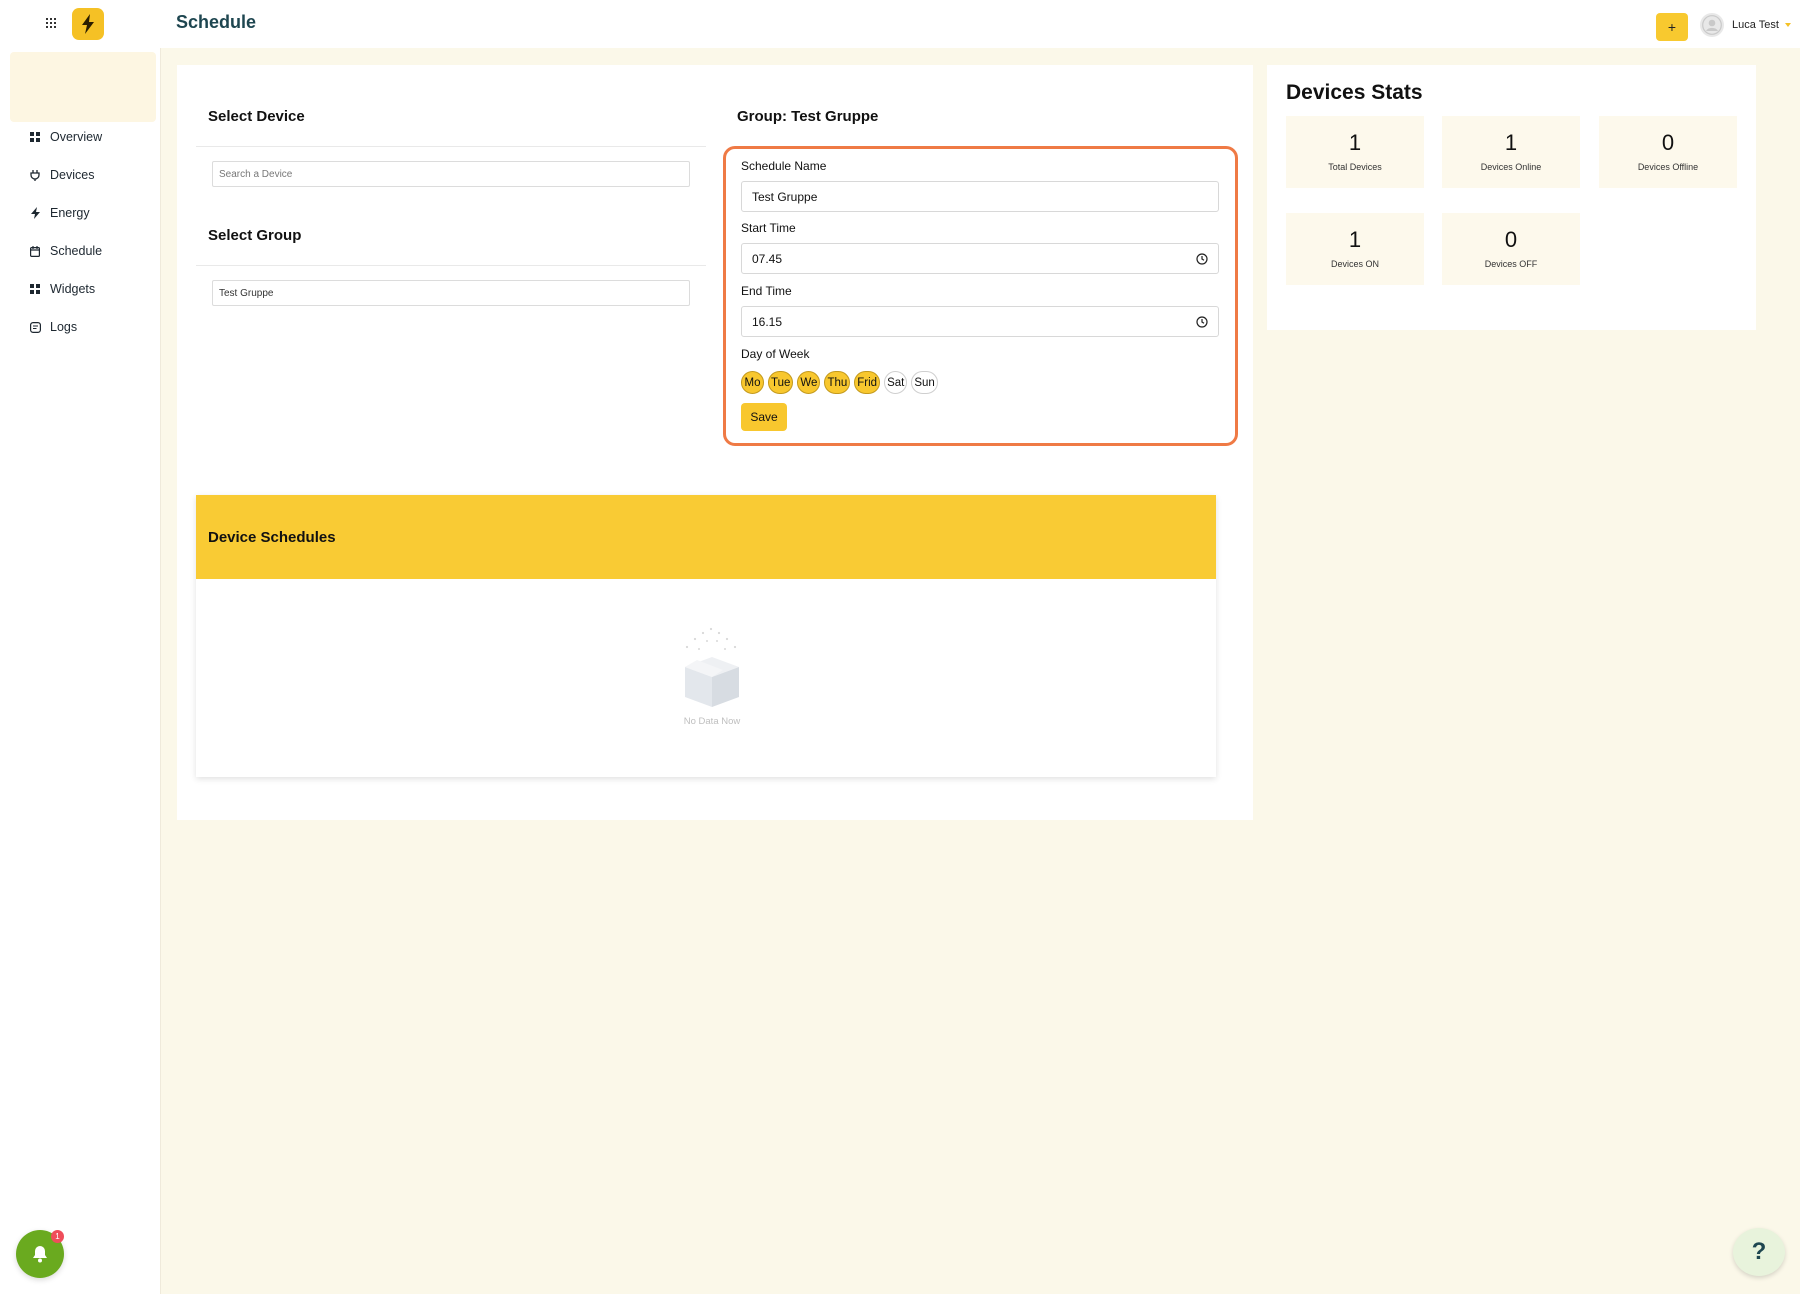 This screenshot has width=1800, height=1294. Describe the element at coordinates (35, 289) in the screenshot. I see `widgets-icon` at that location.